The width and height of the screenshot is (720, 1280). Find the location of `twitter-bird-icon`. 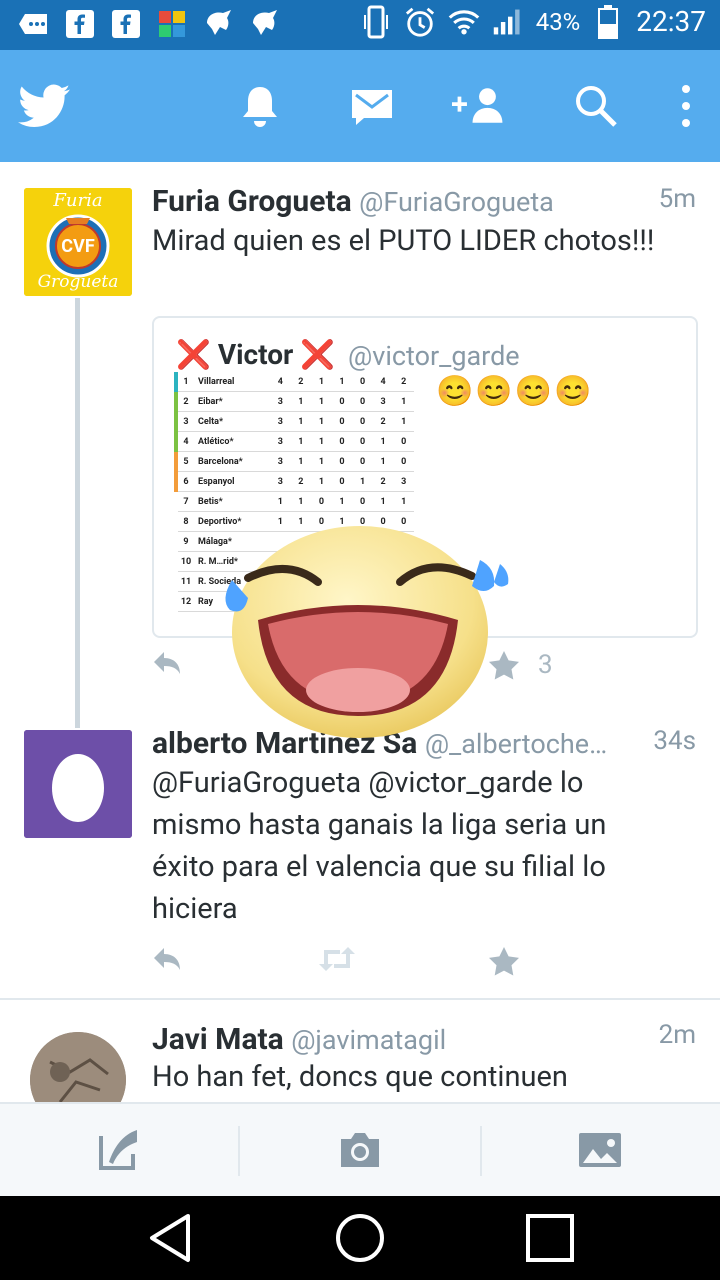

twitter-bird-icon is located at coordinates (44, 106).